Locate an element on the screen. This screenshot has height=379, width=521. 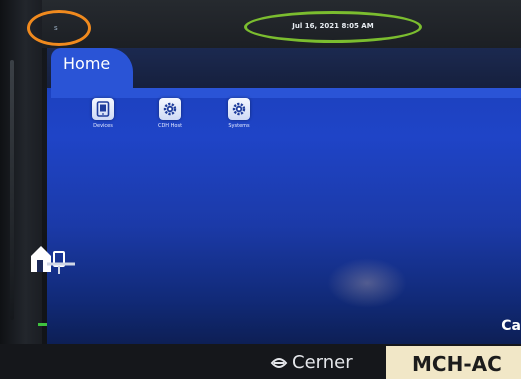
brand-name: Cerner is located at coordinates (322, 362).